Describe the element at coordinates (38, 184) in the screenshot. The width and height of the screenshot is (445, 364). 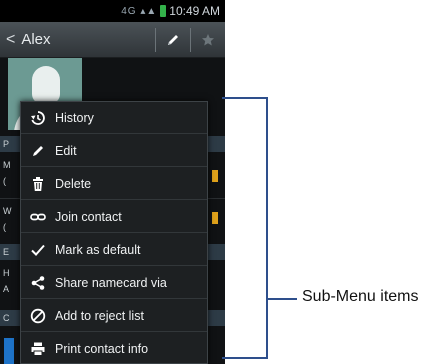
I see `trash-icon` at that location.